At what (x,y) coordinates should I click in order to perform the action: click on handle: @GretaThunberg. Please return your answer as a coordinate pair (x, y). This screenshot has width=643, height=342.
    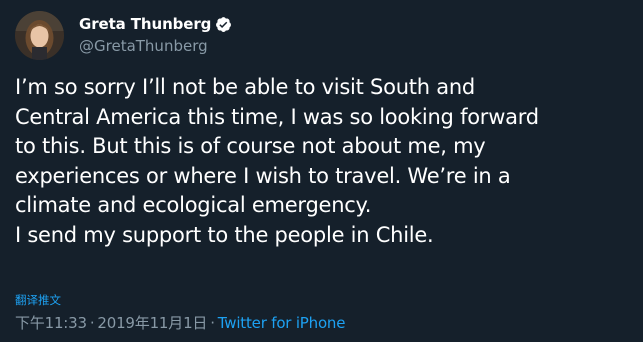
    Looking at the image, I should click on (155, 46).